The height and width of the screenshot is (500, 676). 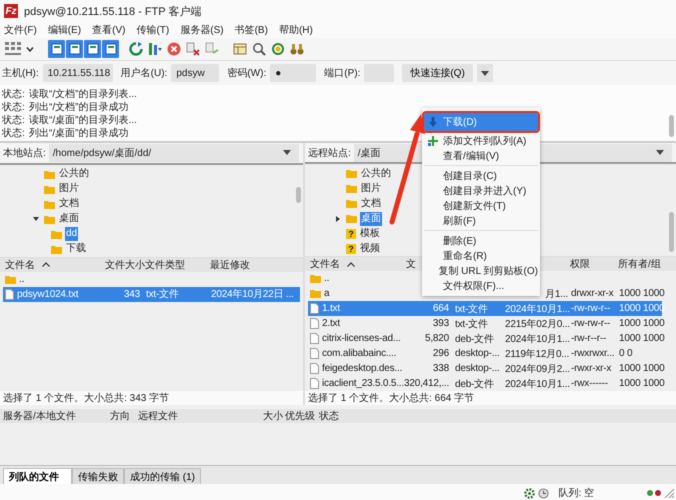 What do you see at coordinates (329, 153) in the screenshot?
I see `site-label: 远程站点:` at bounding box center [329, 153].